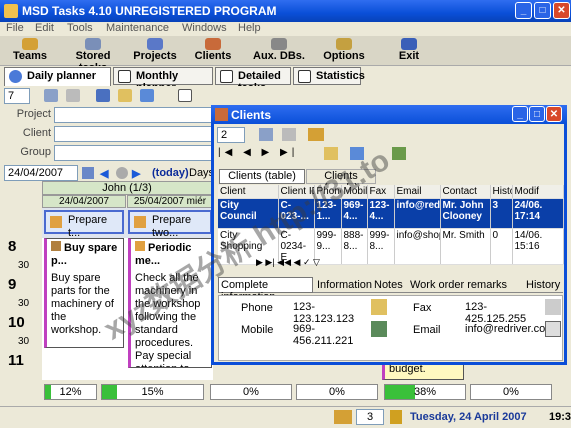 This screenshot has height=428, width=571. I want to click on teams-button: Teams, so click(30, 51).